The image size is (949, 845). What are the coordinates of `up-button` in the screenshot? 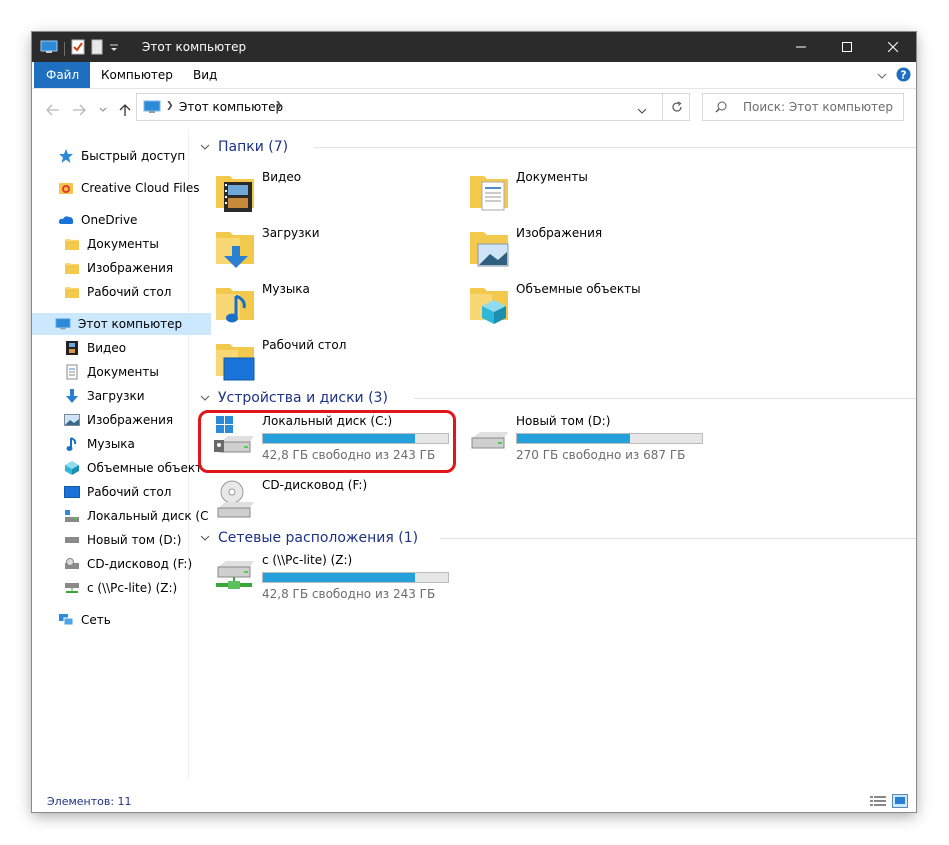 It's located at (125, 110).